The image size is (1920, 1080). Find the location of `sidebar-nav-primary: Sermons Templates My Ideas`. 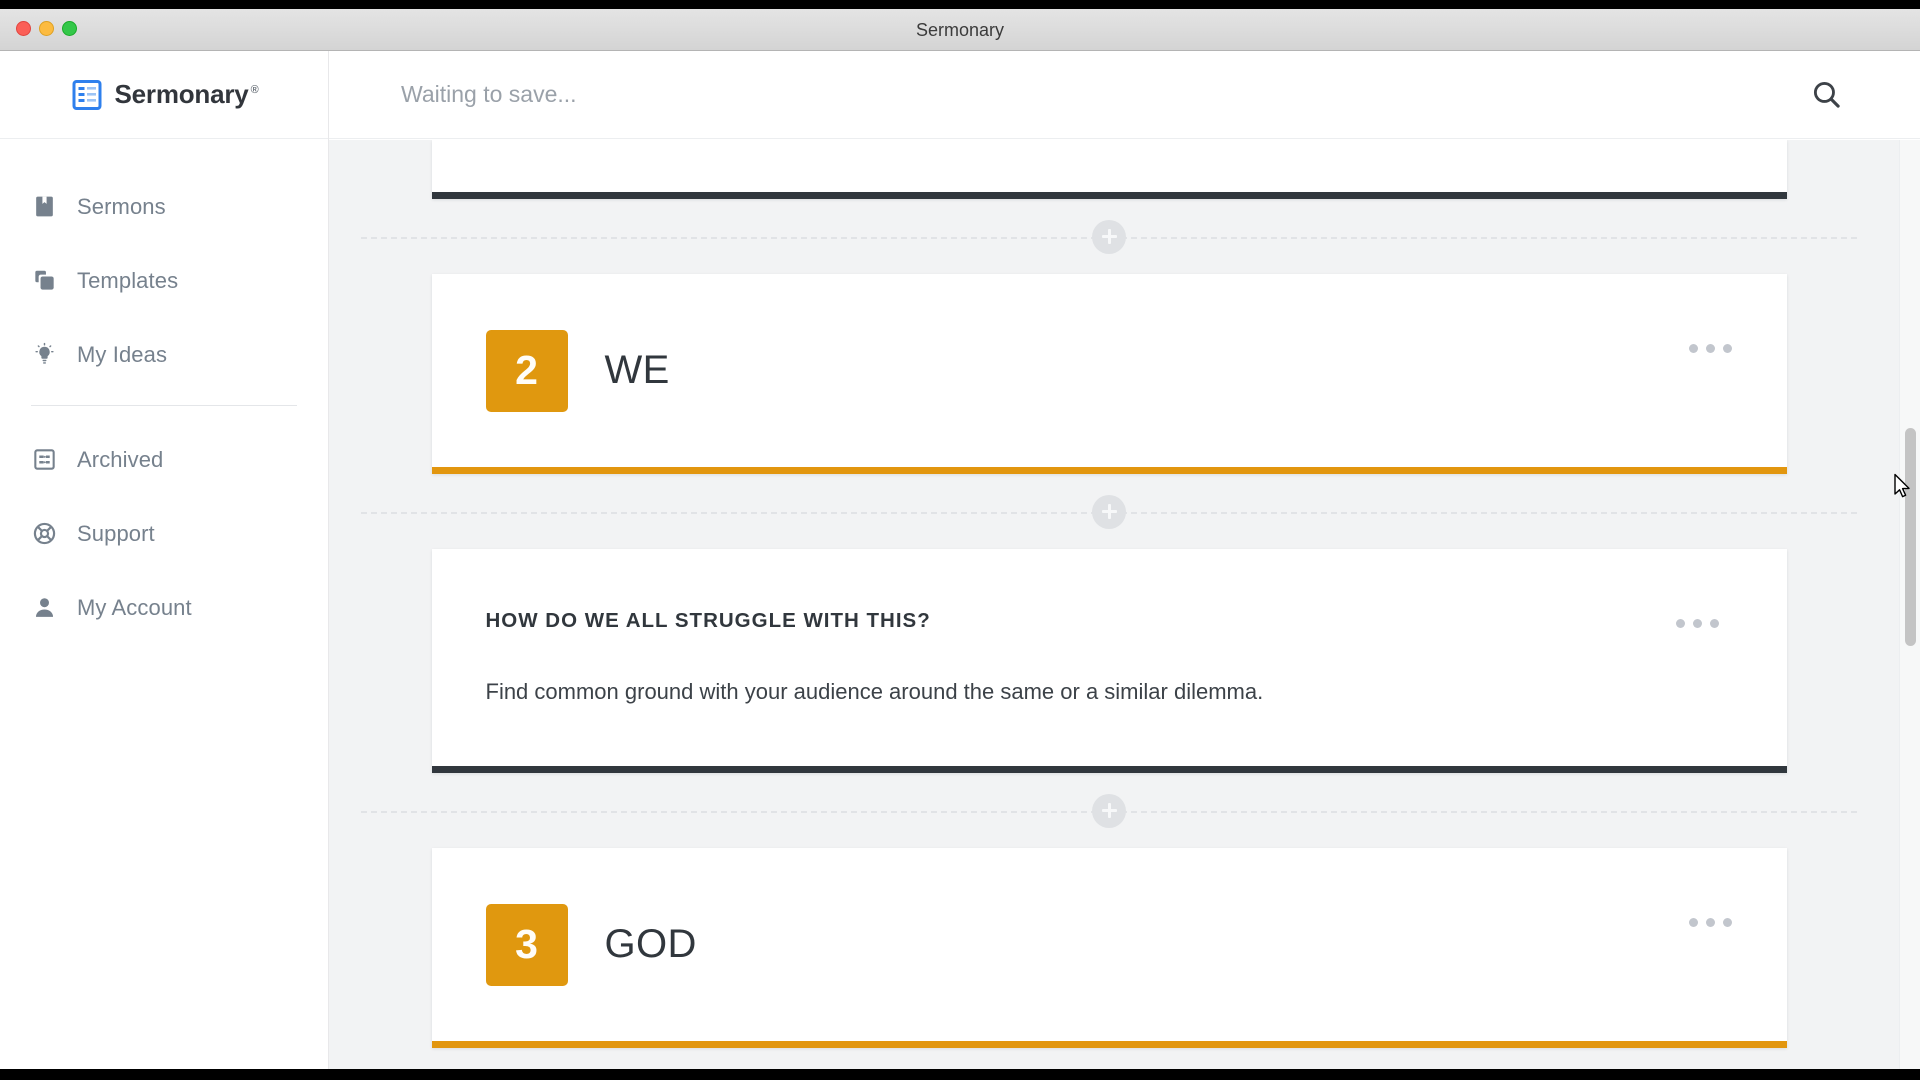

sidebar-nav-primary: Sermons Templates My Ideas is located at coordinates (164, 258).